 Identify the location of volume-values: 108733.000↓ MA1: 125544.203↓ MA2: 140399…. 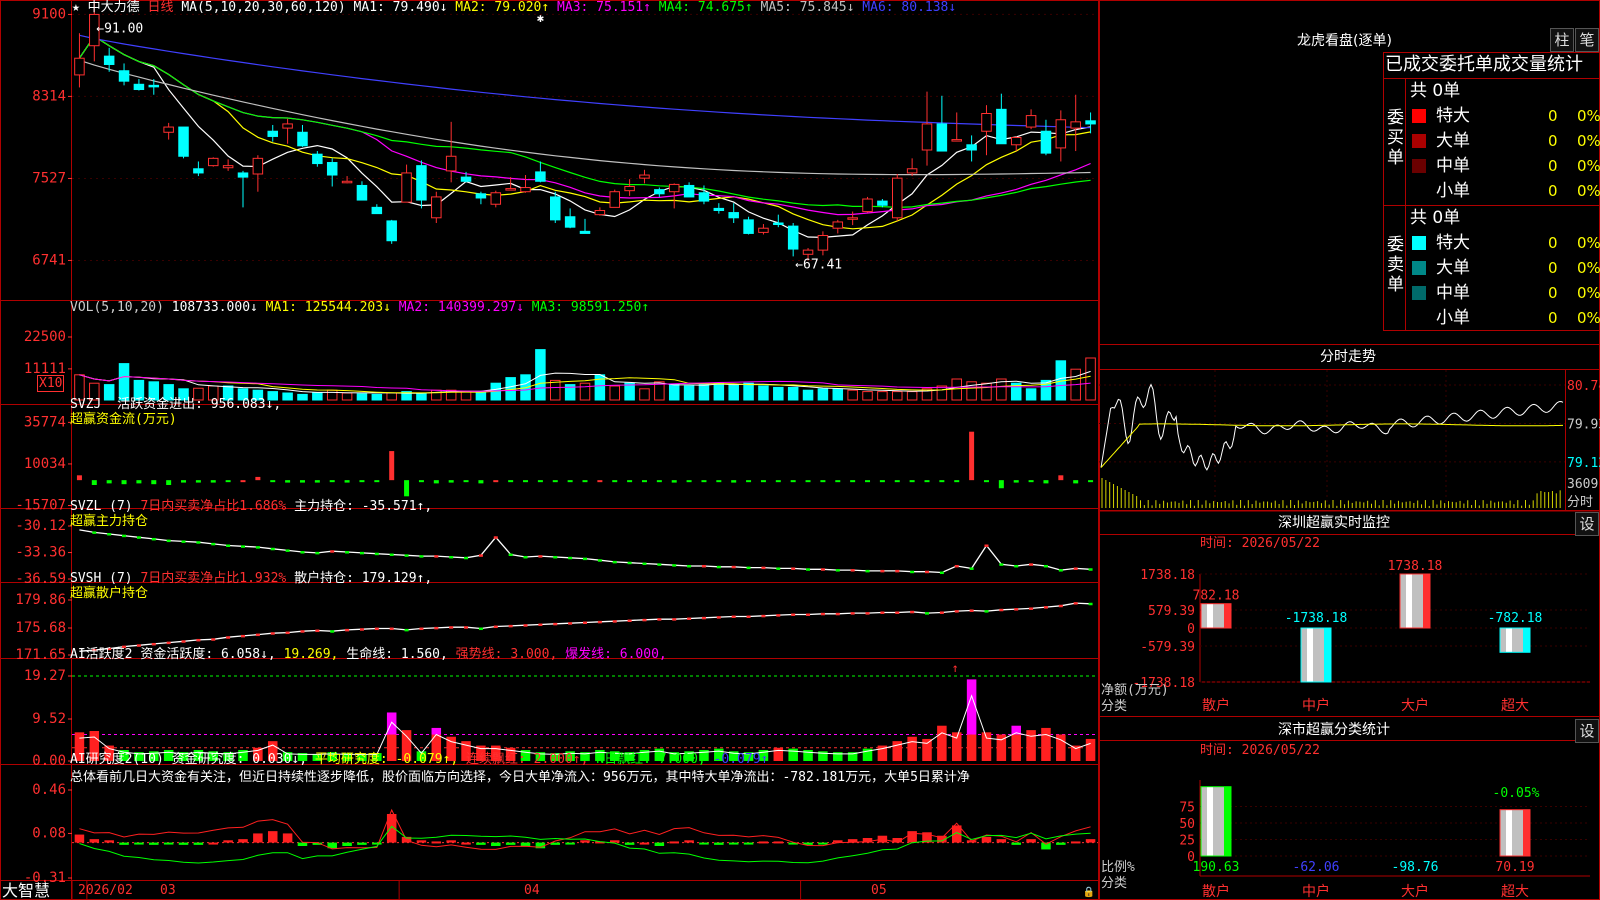
(410, 307).